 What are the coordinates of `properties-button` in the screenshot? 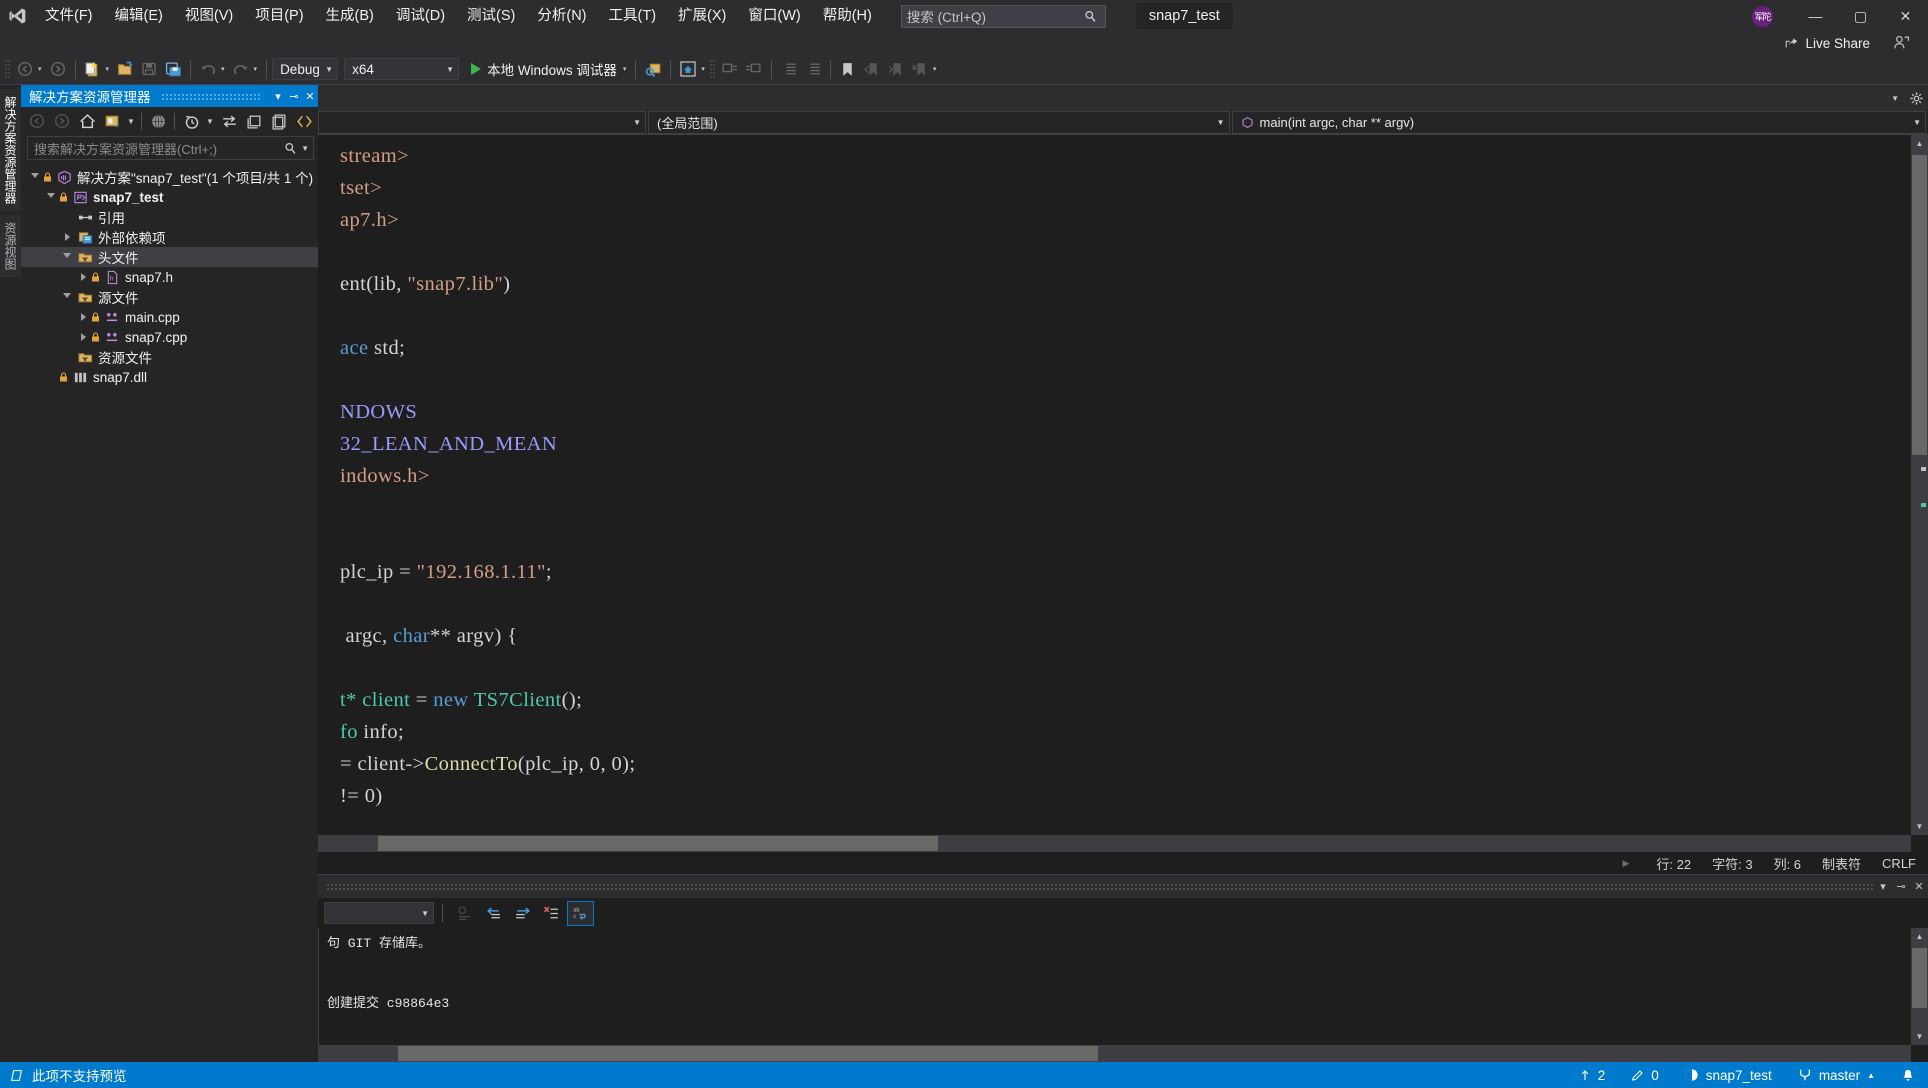 It's located at (279, 121).